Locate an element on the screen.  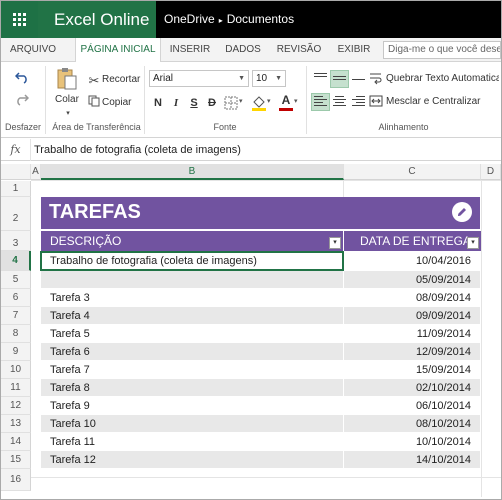
align-bottom-icon is located at coordinates (358, 79).